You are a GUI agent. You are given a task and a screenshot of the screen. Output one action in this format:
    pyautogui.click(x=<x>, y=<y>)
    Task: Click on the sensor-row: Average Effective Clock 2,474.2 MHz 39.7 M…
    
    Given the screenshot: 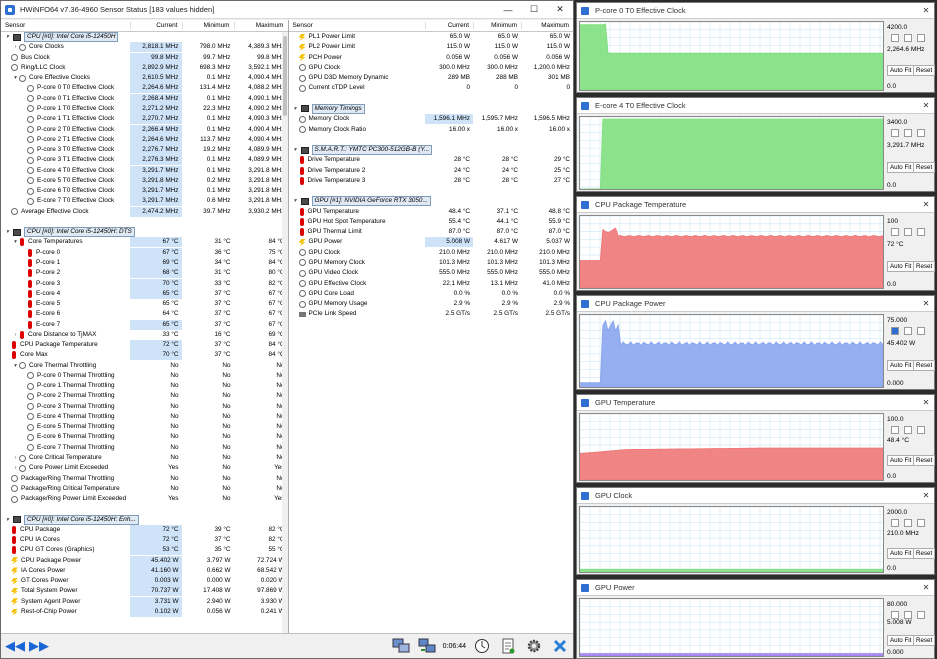 What is the action you would take?
    pyautogui.click(x=144, y=211)
    